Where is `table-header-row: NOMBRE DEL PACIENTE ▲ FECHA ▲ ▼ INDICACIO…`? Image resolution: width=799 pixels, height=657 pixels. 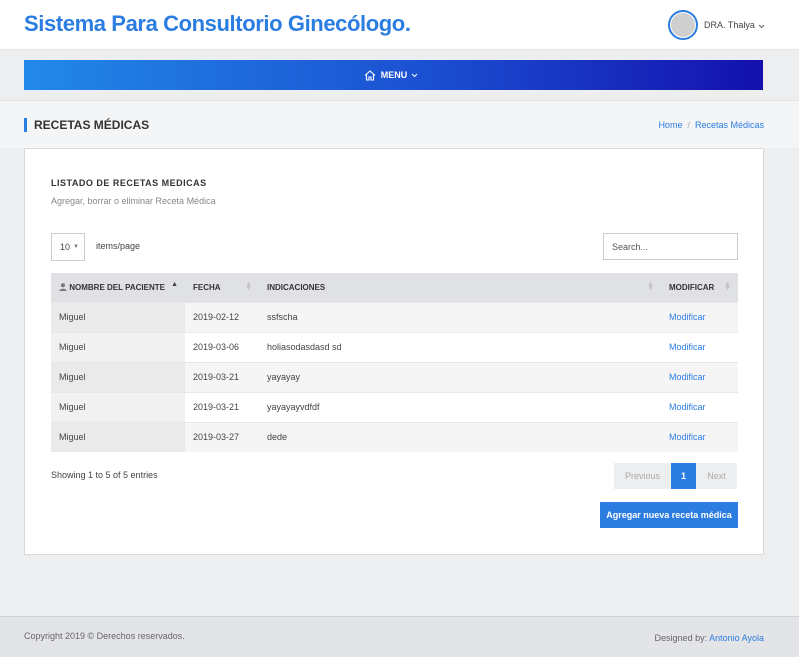 table-header-row: NOMBRE DEL PACIENTE ▲ FECHA ▲ ▼ INDICACIO… is located at coordinates (394, 287).